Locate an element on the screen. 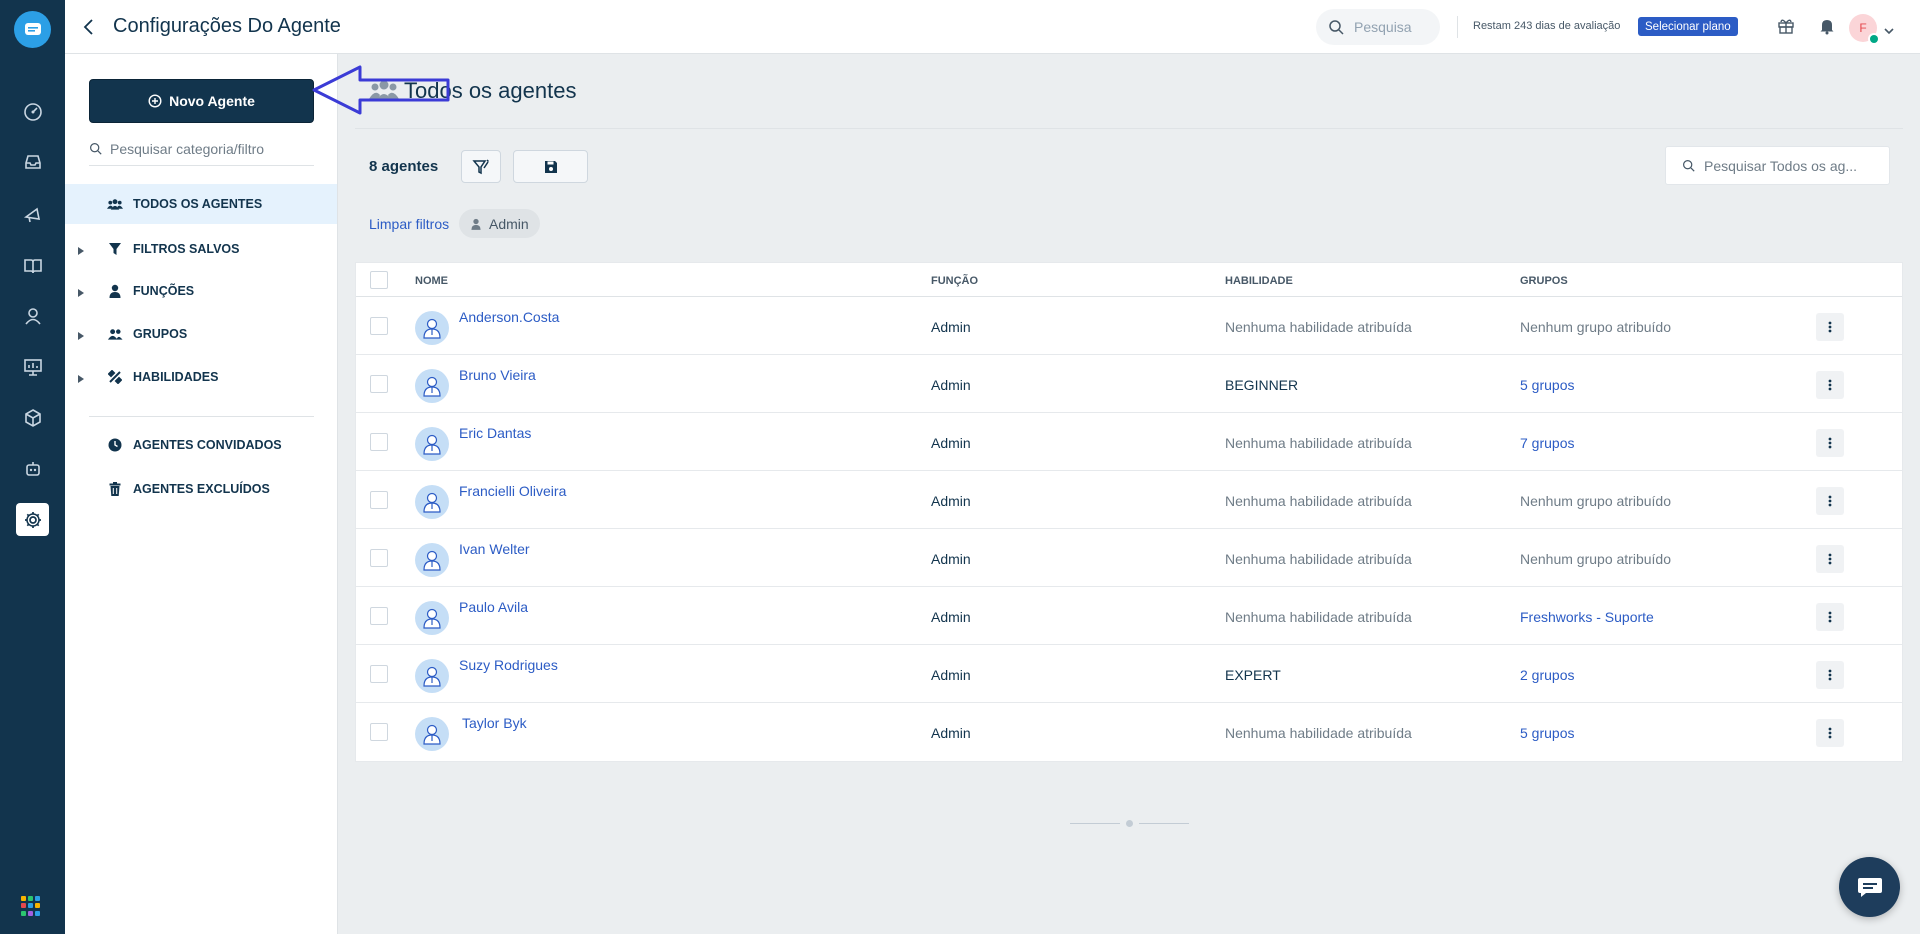 The height and width of the screenshot is (934, 1920). cube-icon is located at coordinates (32, 417).